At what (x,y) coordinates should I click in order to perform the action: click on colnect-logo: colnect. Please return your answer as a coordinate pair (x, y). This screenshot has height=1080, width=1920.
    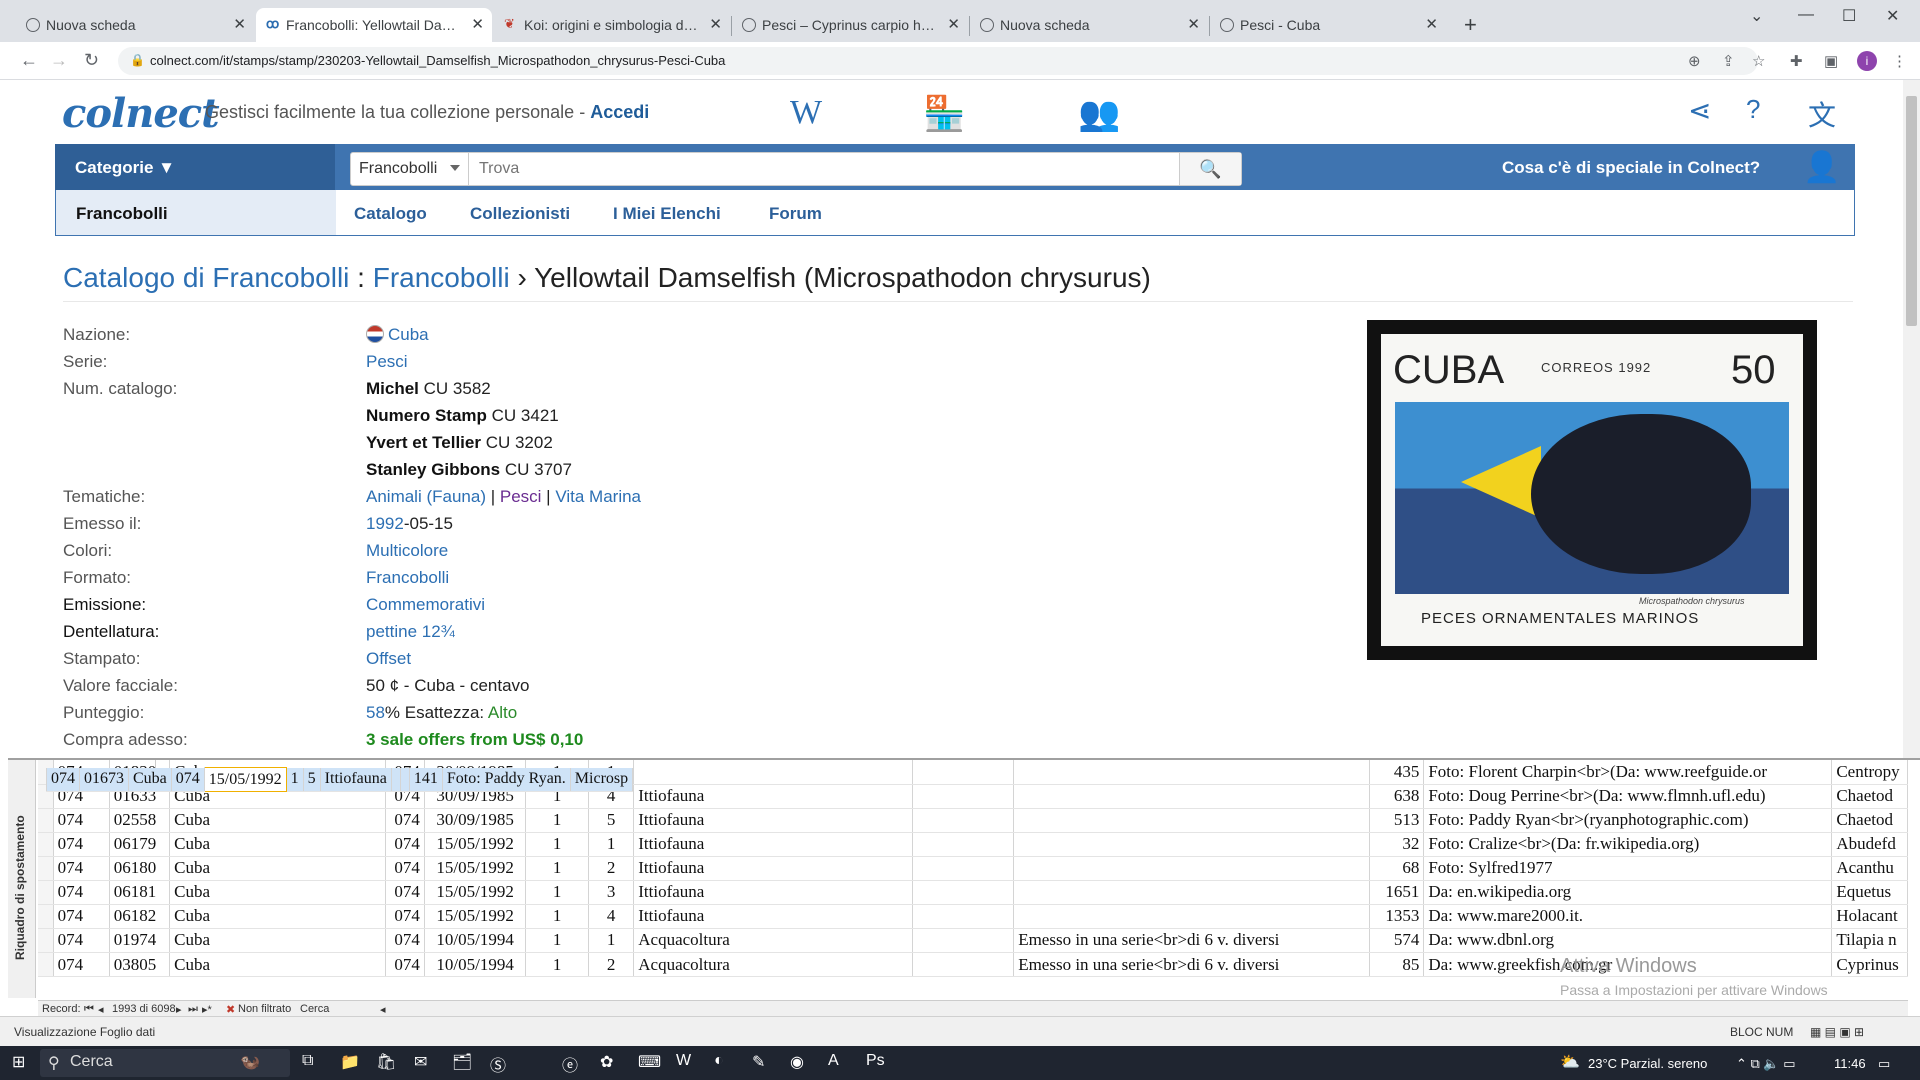
    Looking at the image, I should click on (141, 113).